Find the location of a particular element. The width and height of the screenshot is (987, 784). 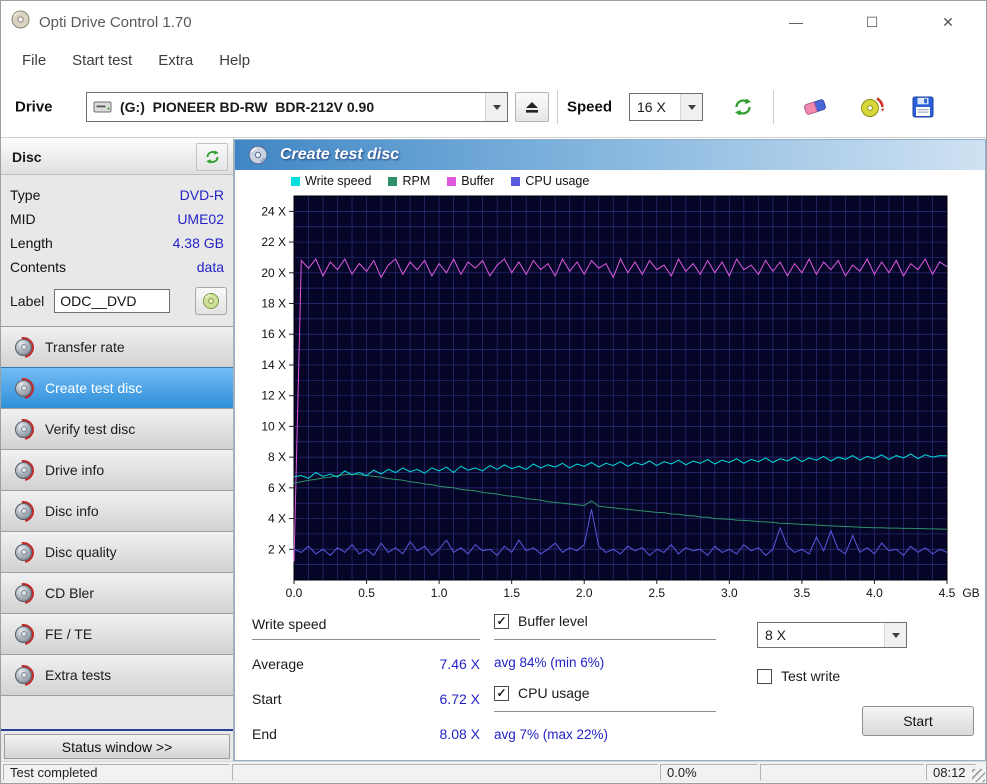

refresh-disc-button is located at coordinates (212, 156).